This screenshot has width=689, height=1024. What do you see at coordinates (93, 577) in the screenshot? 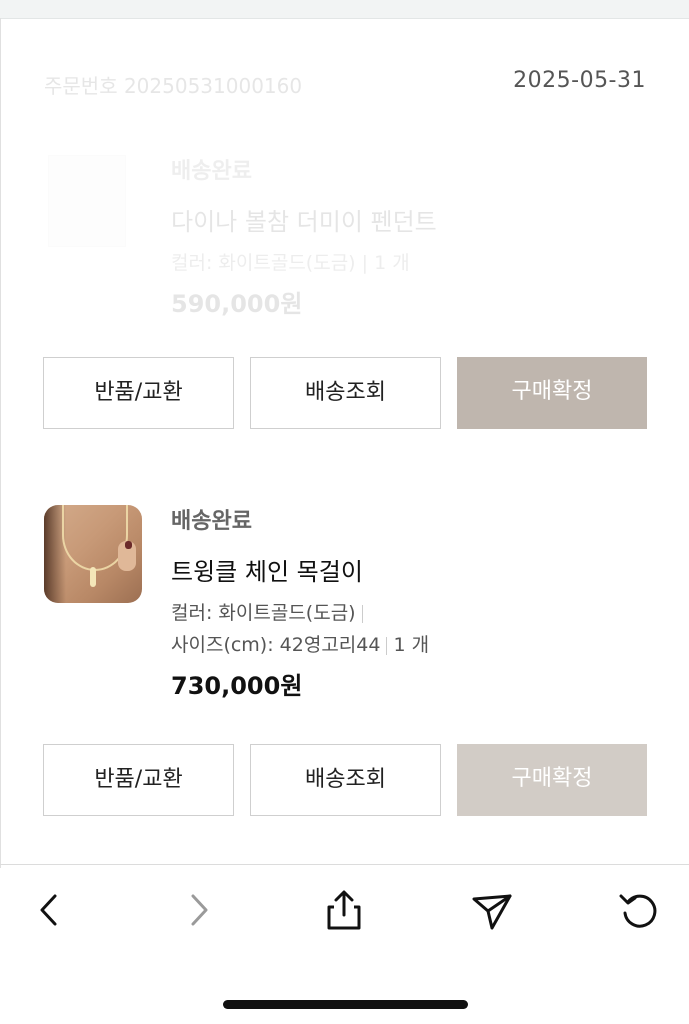
I see `necklace-pendant` at bounding box center [93, 577].